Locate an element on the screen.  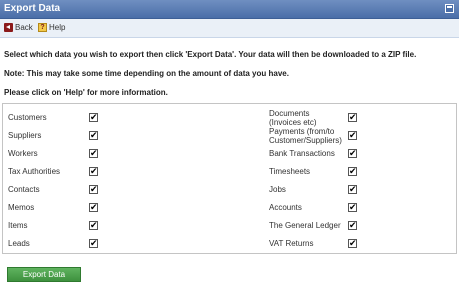
window-titlebar: Export Data is located at coordinates (229, 9).